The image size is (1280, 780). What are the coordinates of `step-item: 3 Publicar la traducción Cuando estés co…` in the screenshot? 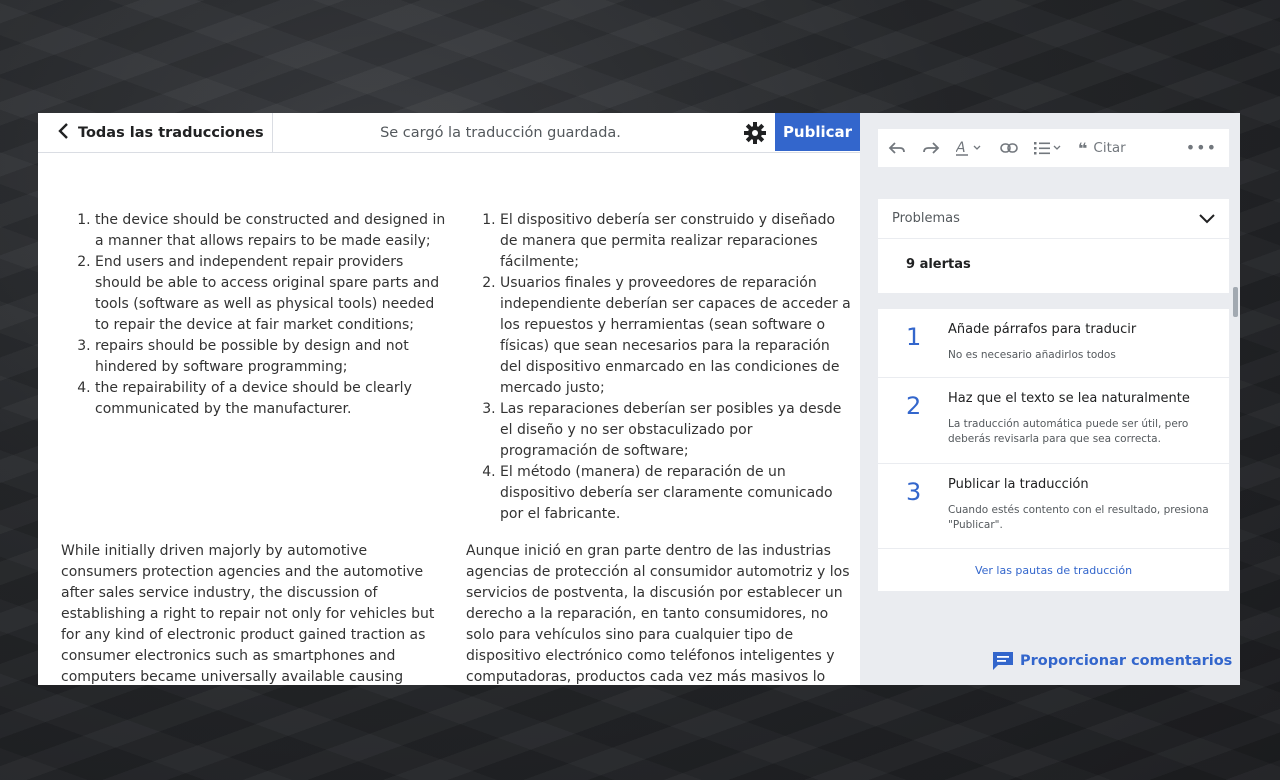 It's located at (1053, 506).